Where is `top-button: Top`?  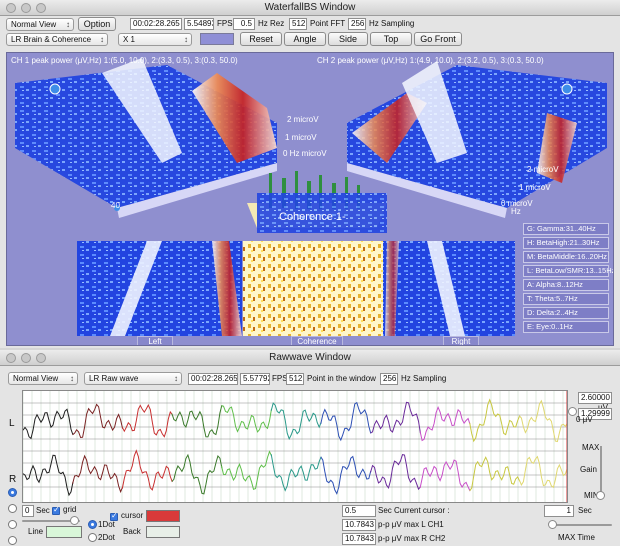
top-button: Top is located at coordinates (391, 39).